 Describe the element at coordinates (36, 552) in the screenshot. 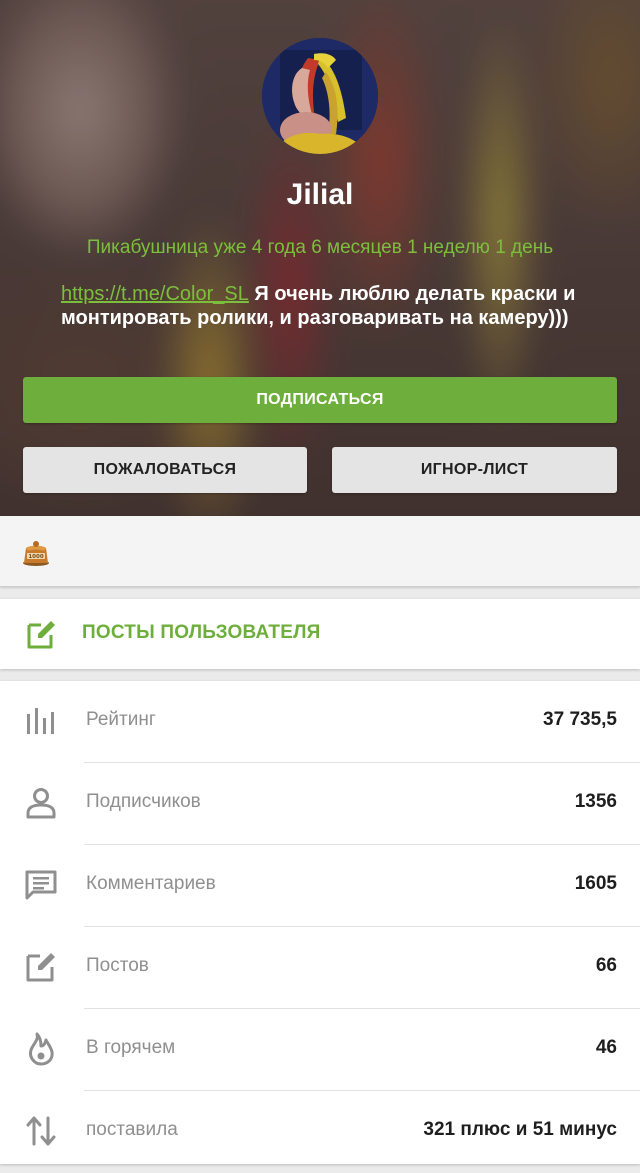

I see `award-1000-icon: 1000` at that location.